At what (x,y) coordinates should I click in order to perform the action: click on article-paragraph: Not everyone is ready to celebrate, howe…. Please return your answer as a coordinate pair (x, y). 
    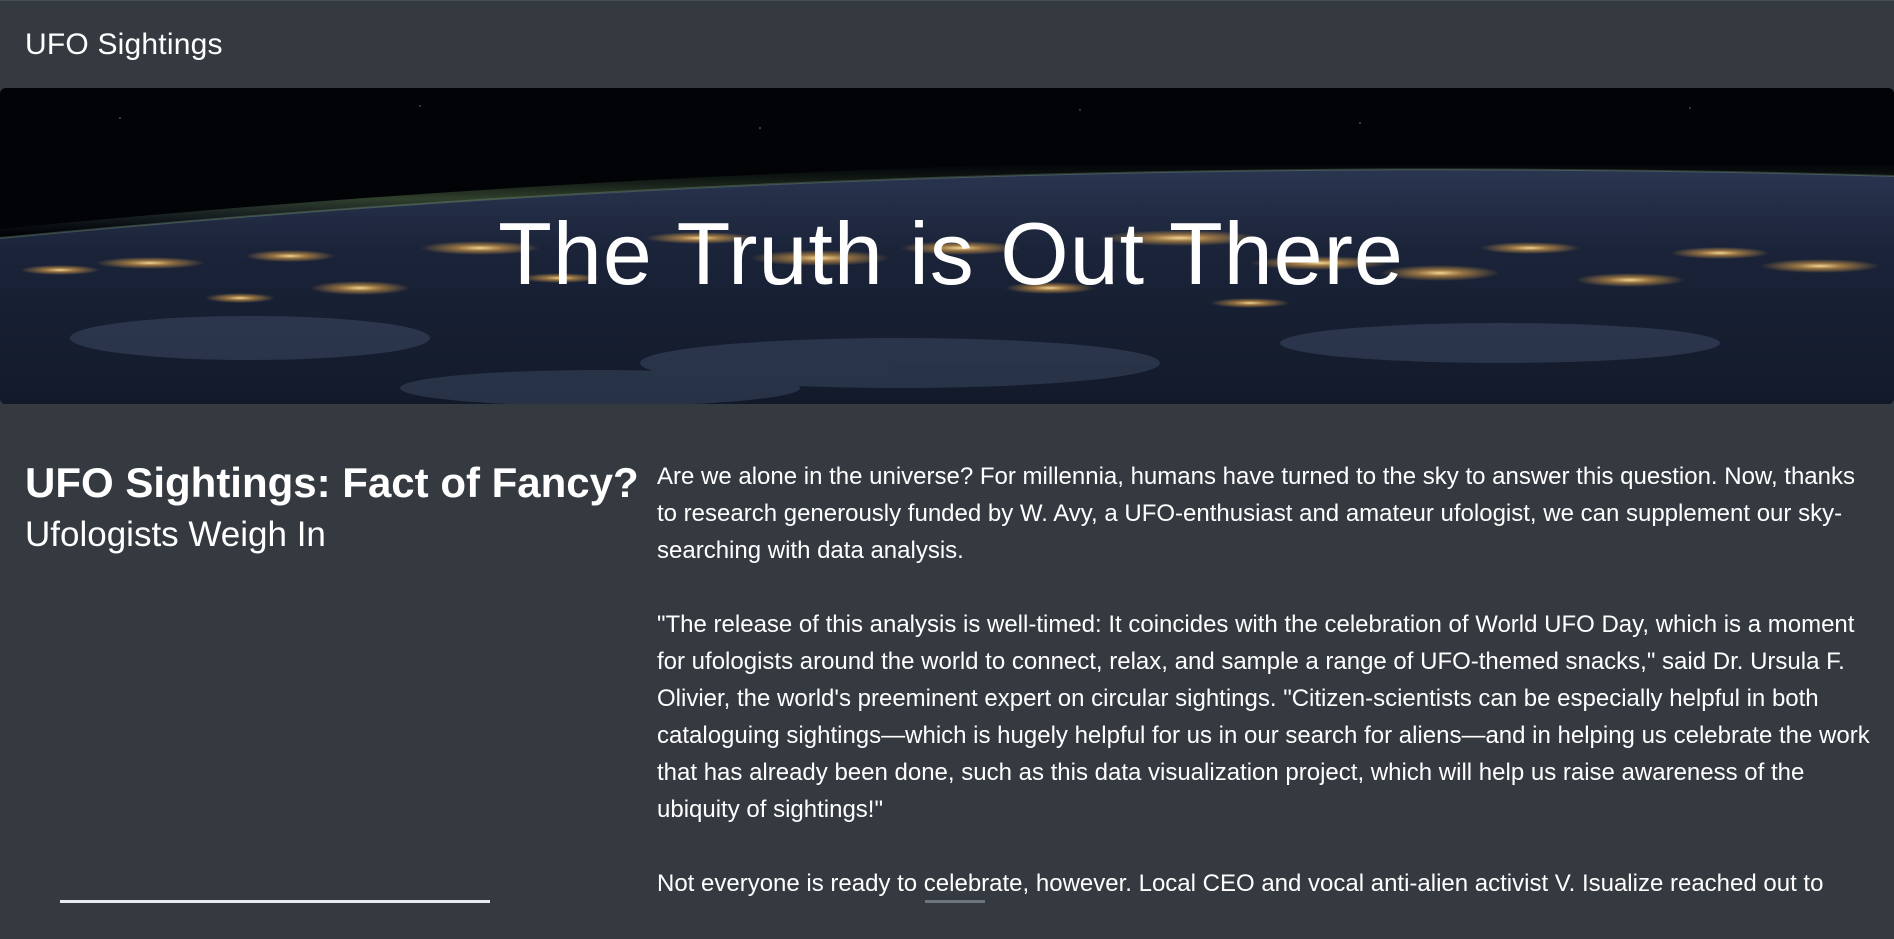
    Looking at the image, I should click on (1240, 883).